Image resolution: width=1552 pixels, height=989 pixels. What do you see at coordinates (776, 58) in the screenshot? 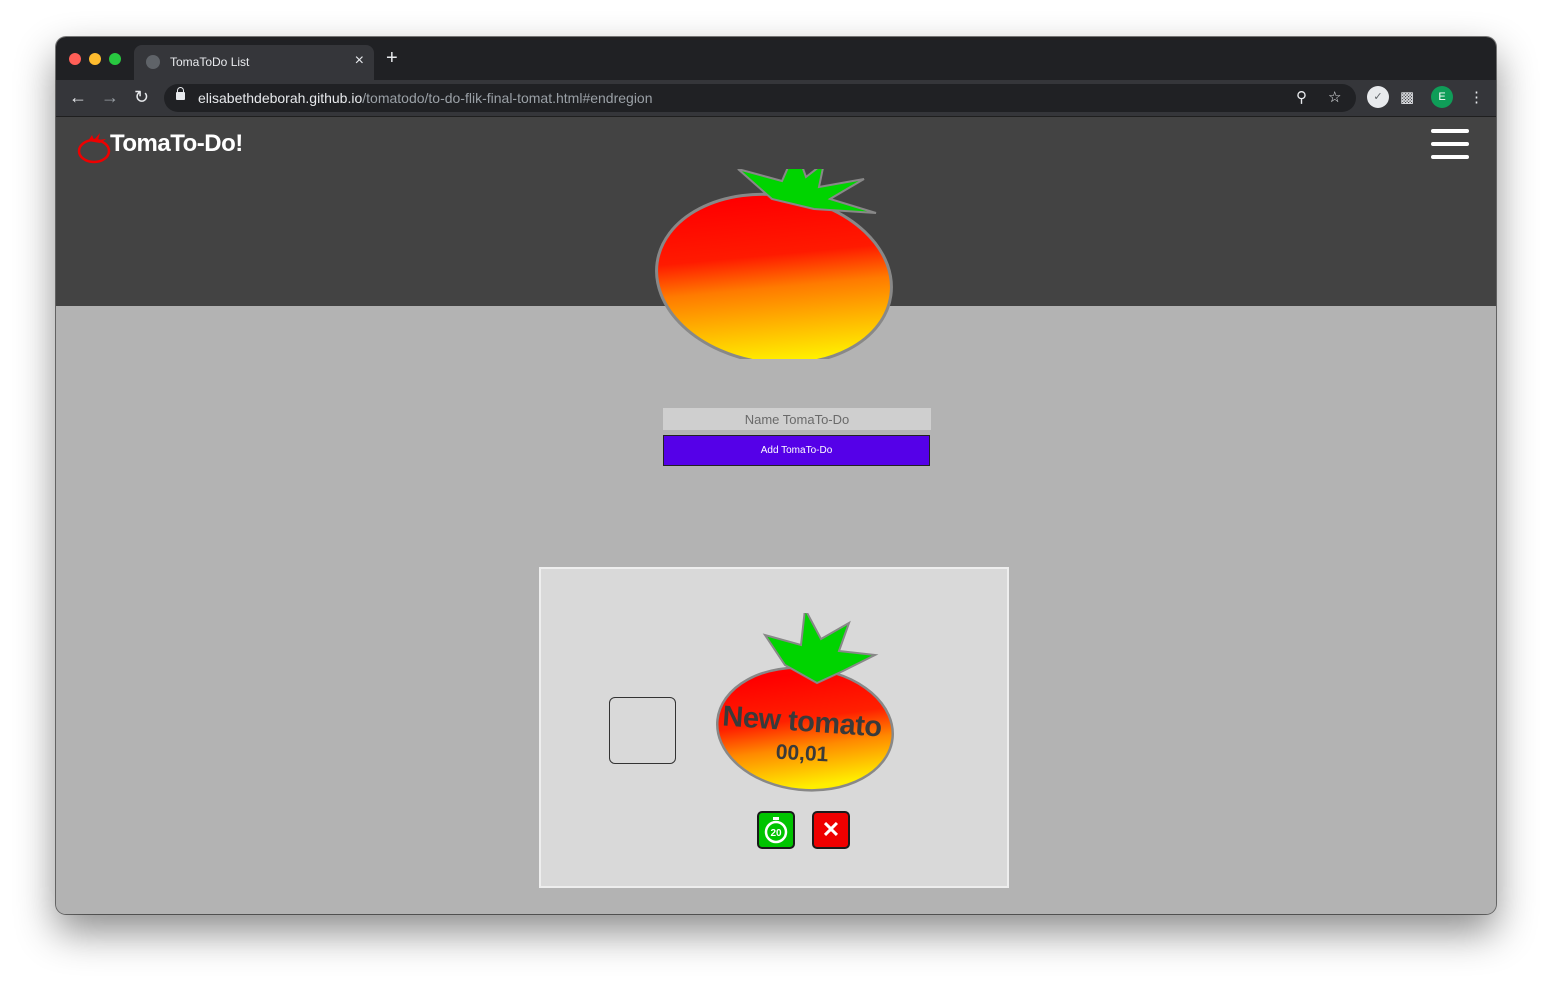
I see `tab-strip: TomaToDo List × +` at bounding box center [776, 58].